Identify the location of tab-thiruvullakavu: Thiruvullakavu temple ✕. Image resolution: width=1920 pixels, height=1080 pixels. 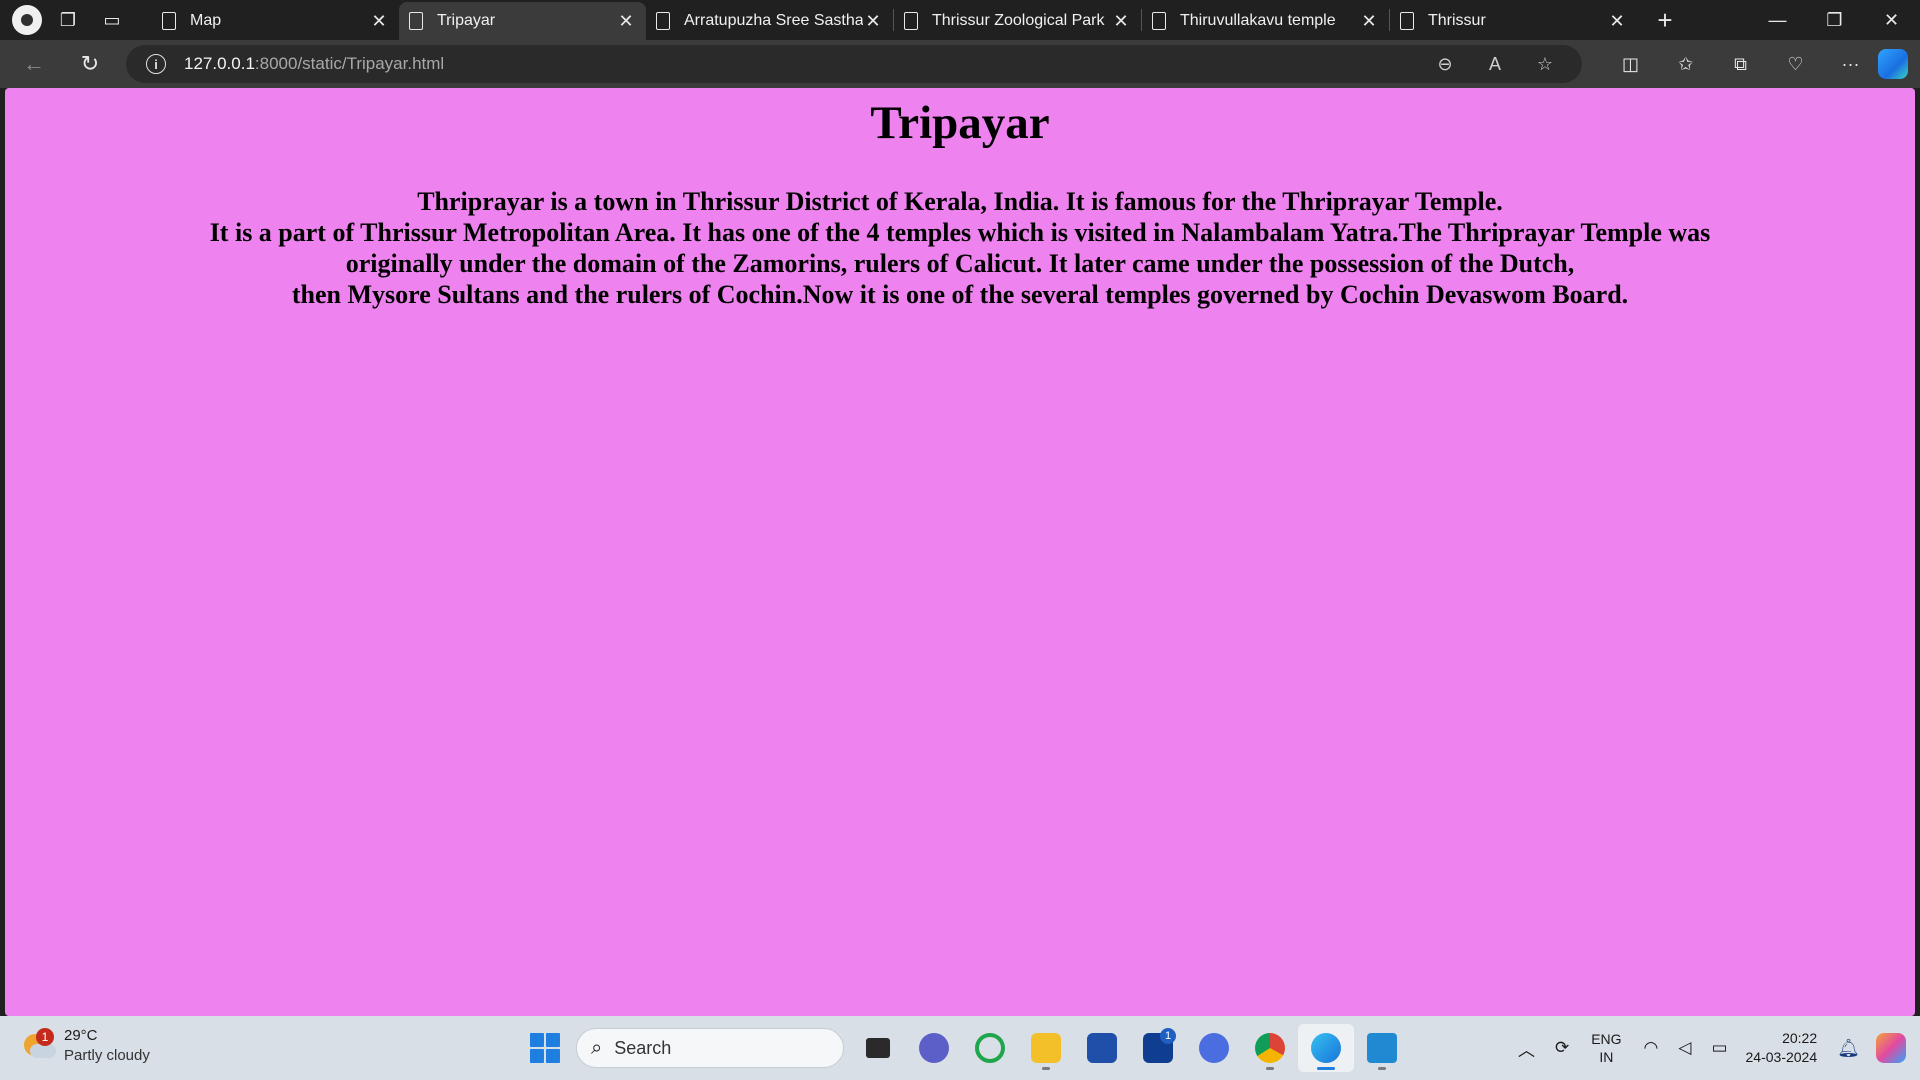
(1265, 21).